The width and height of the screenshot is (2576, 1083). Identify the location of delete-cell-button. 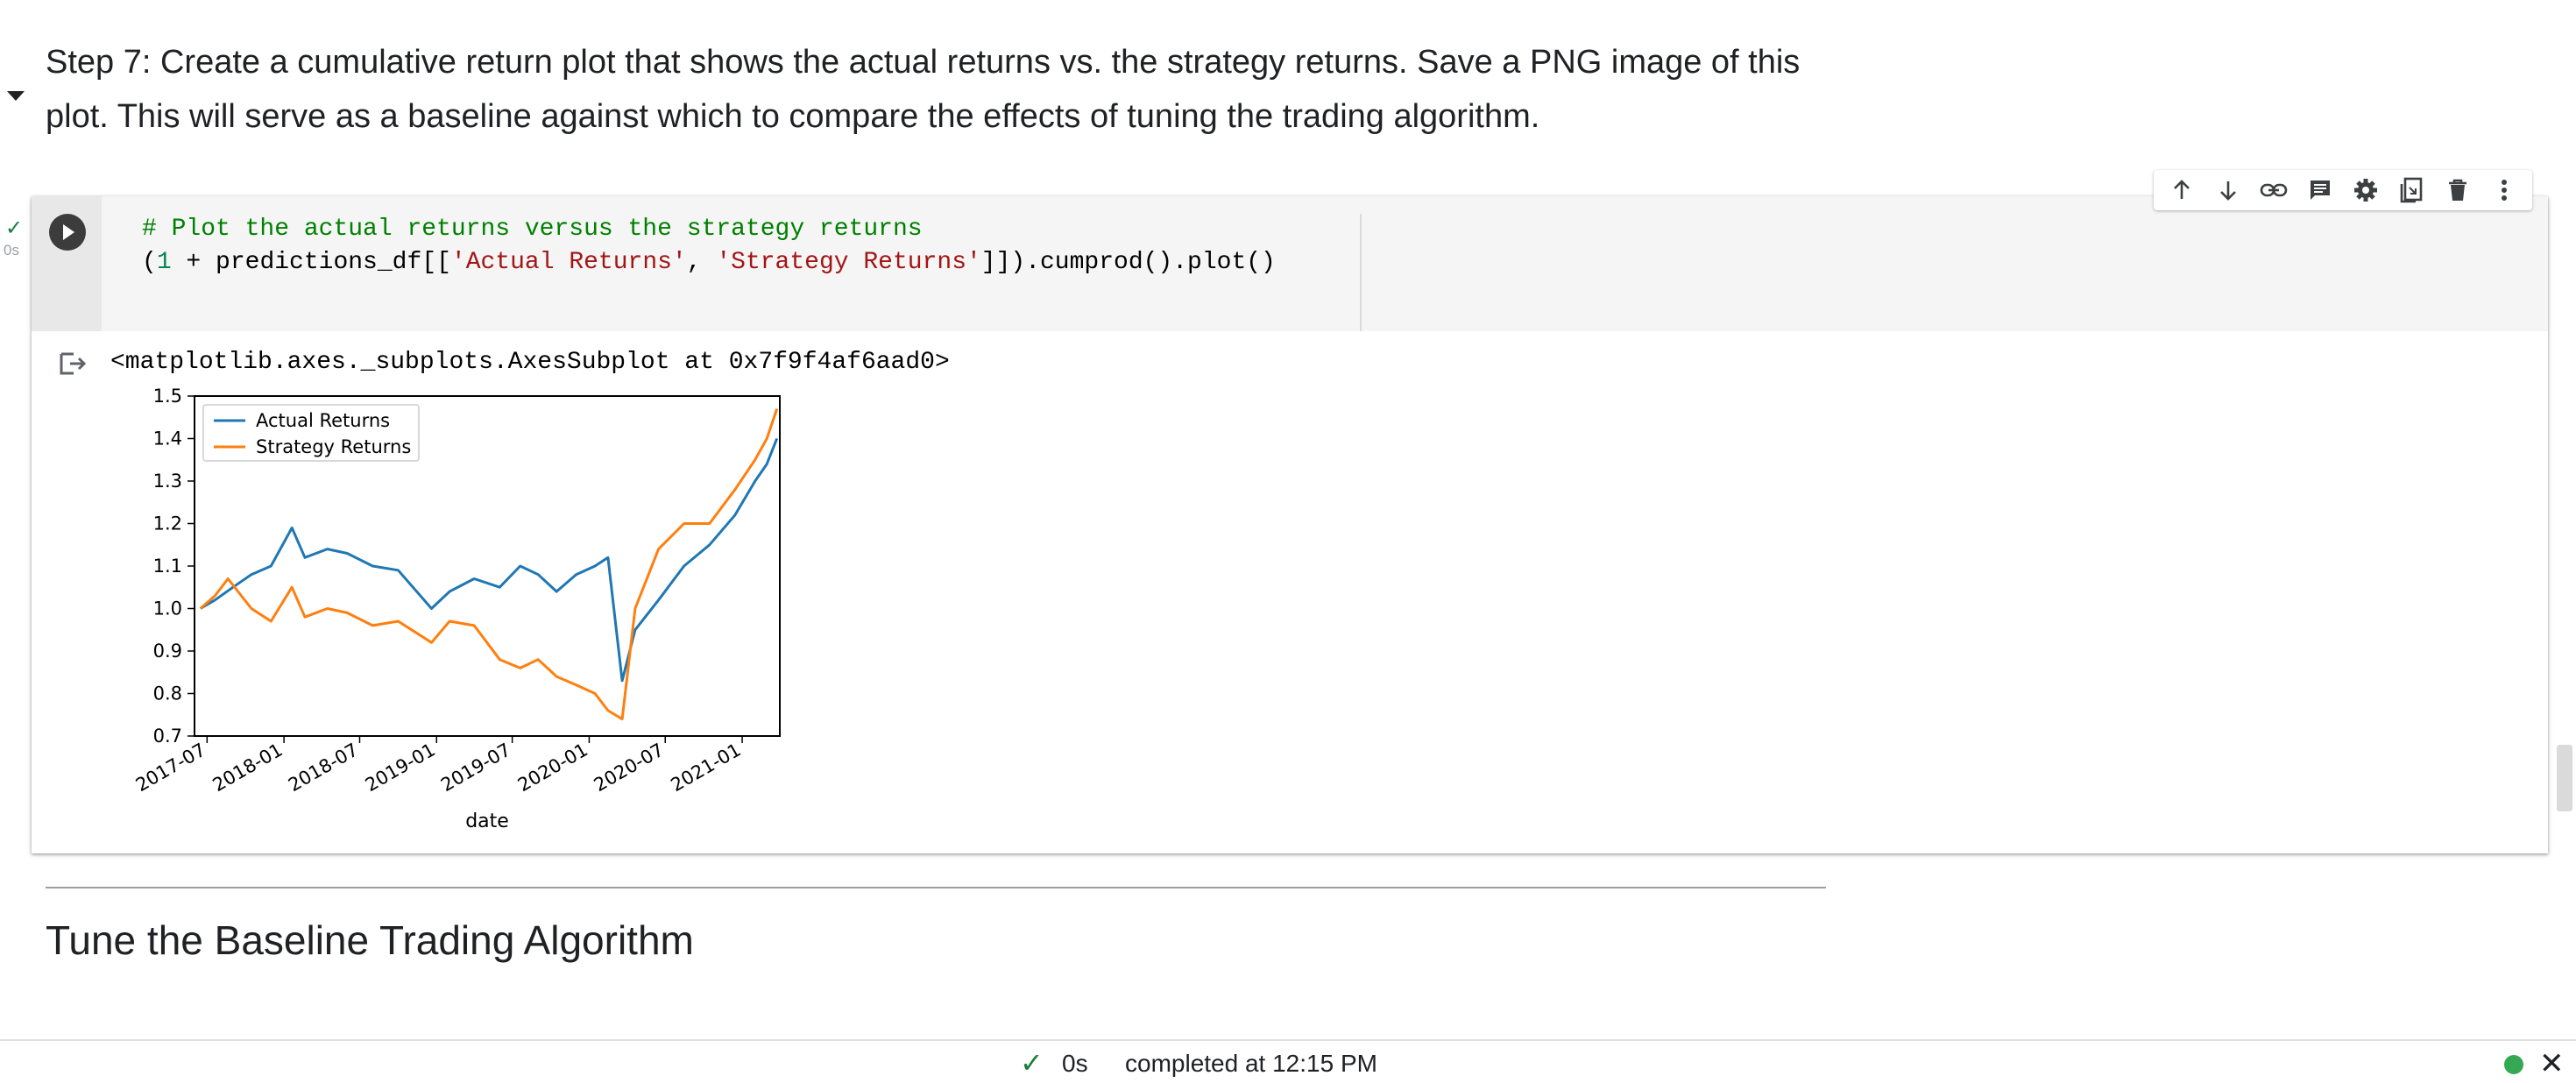
(2457, 190).